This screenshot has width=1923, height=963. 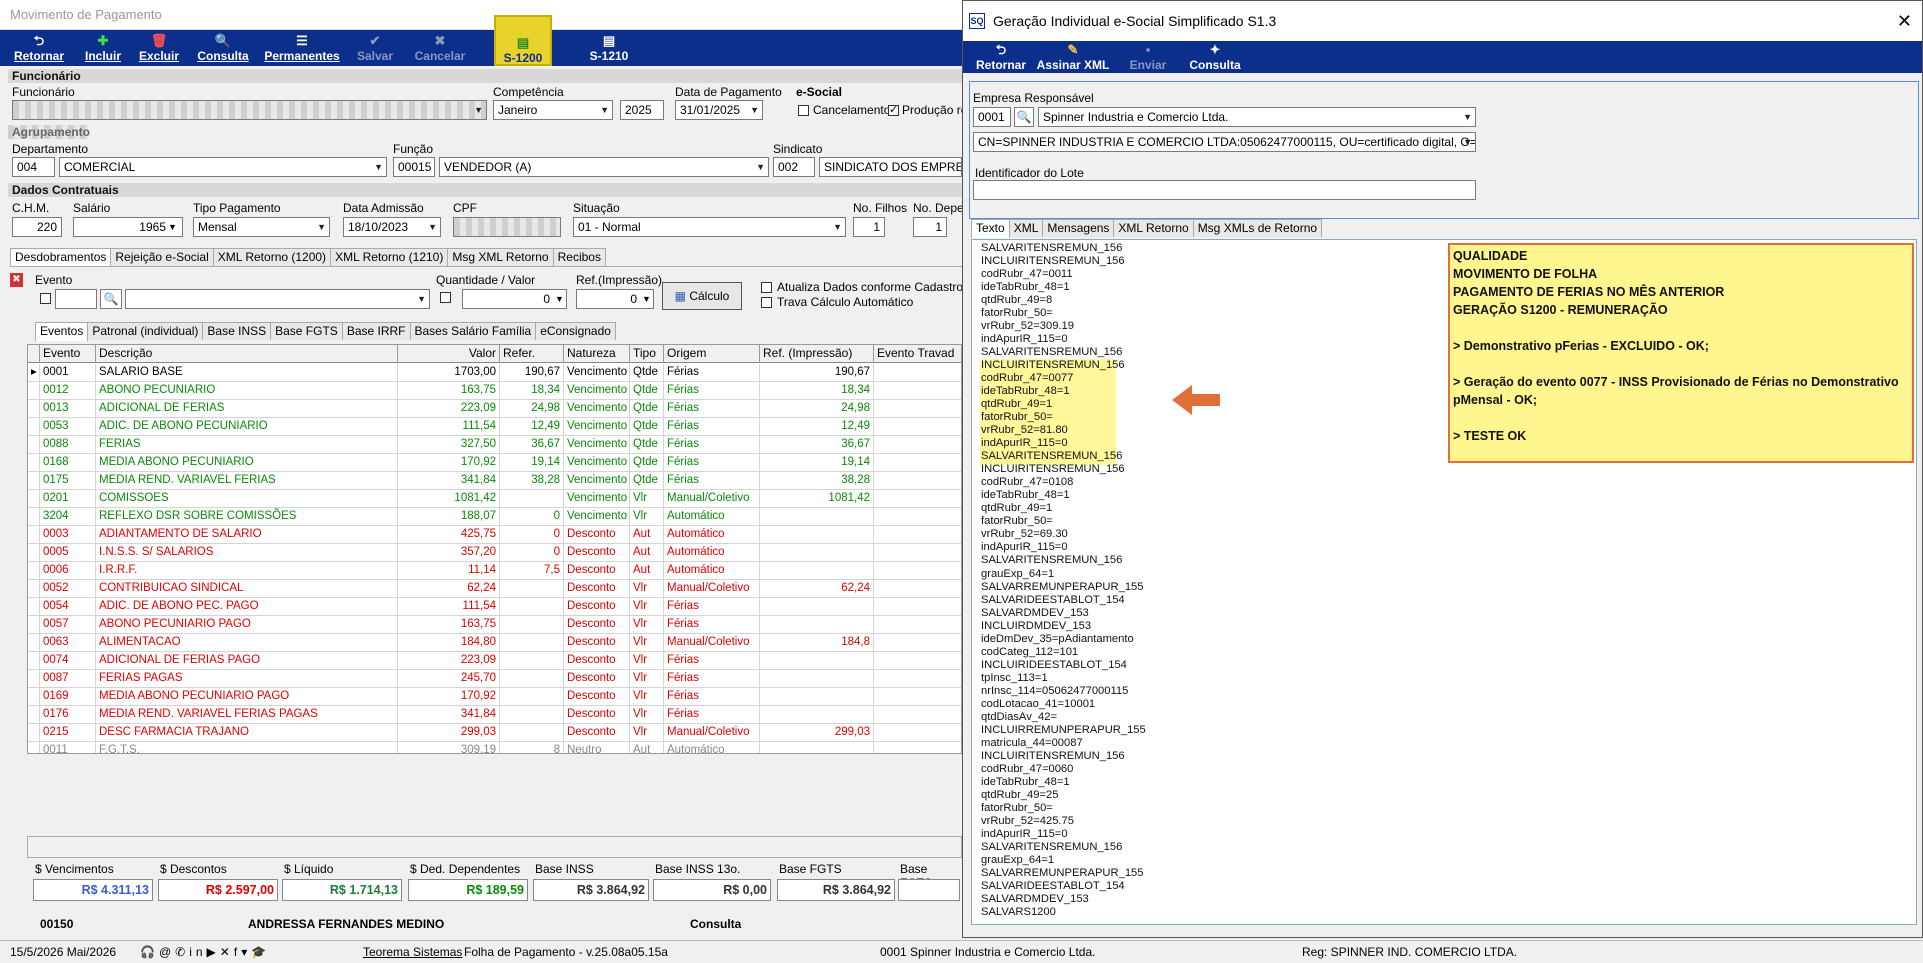 I want to click on tab-desdobramentos: Desdobramentos, so click(x=61, y=257).